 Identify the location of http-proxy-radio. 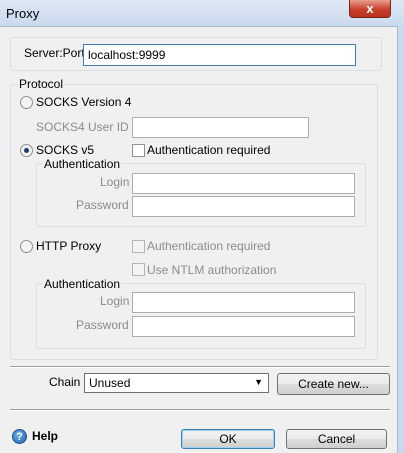
(26, 246).